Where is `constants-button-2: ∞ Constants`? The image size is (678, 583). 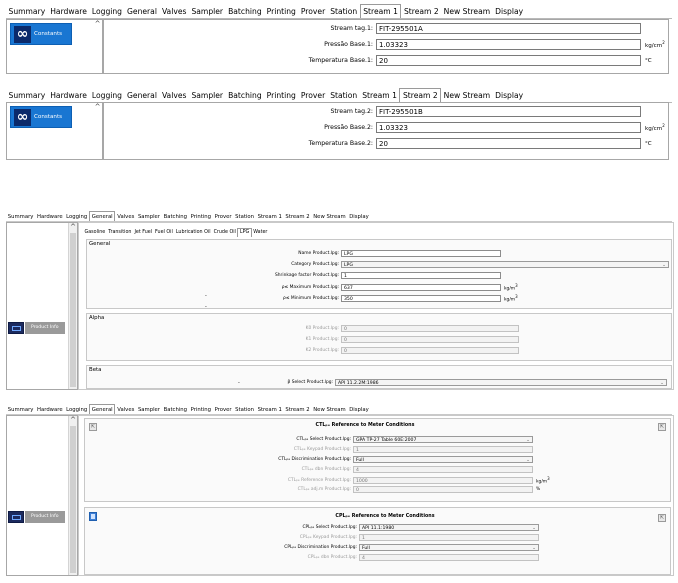 constants-button-2: ∞ Constants is located at coordinates (41, 117).